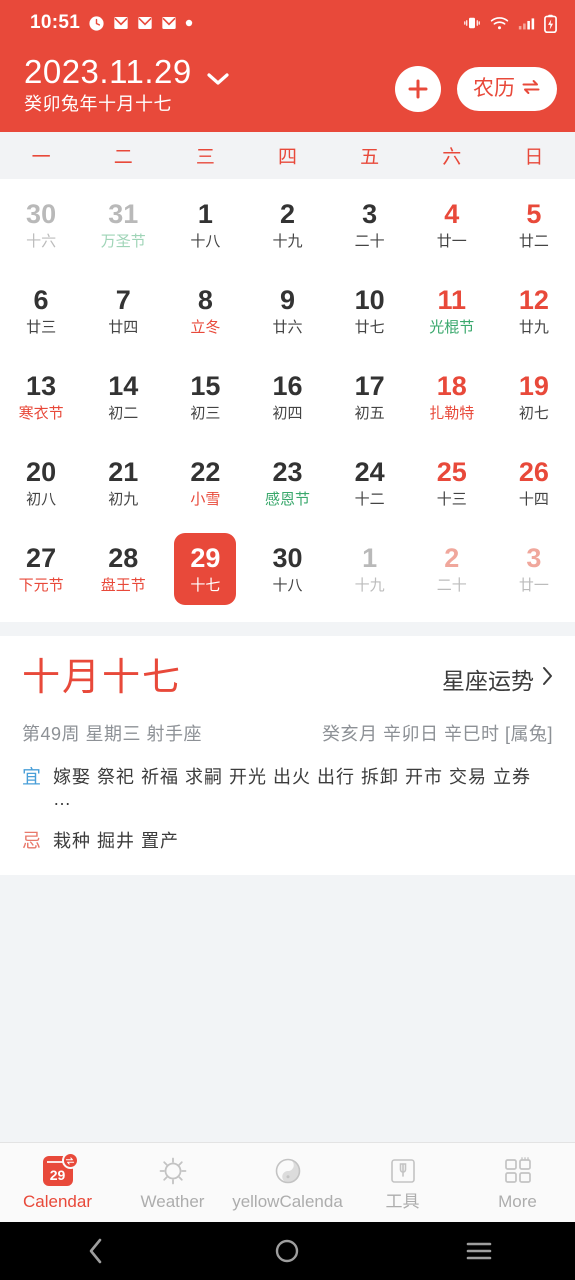 The width and height of the screenshot is (575, 1280). I want to click on weekday-label: 五, so click(370, 157).